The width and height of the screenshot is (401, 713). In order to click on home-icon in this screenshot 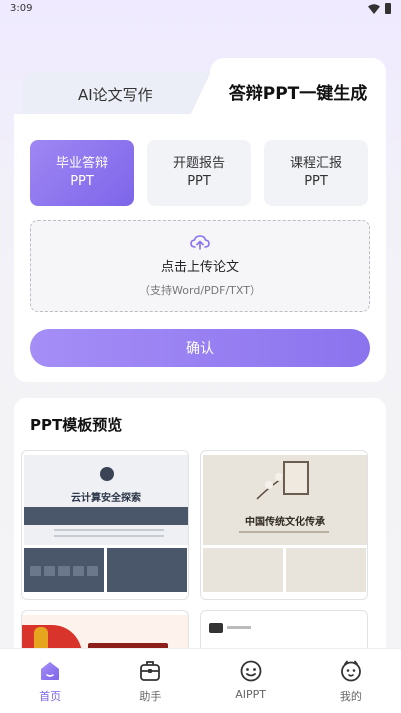, I will do `click(50, 671)`.